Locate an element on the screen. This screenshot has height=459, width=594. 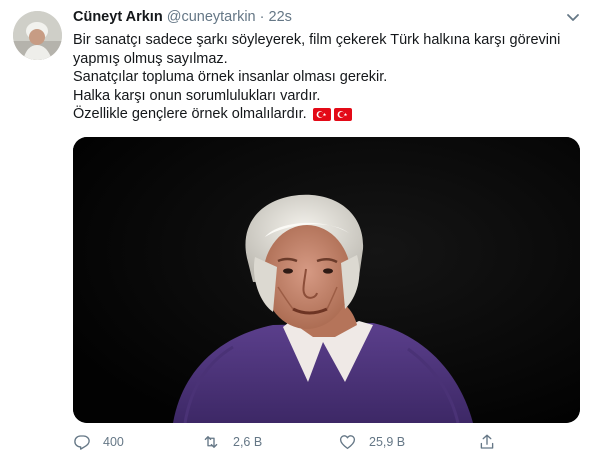
tweet-text-line: yapmış olmuş sayılmaz. is located at coordinates (150, 58).